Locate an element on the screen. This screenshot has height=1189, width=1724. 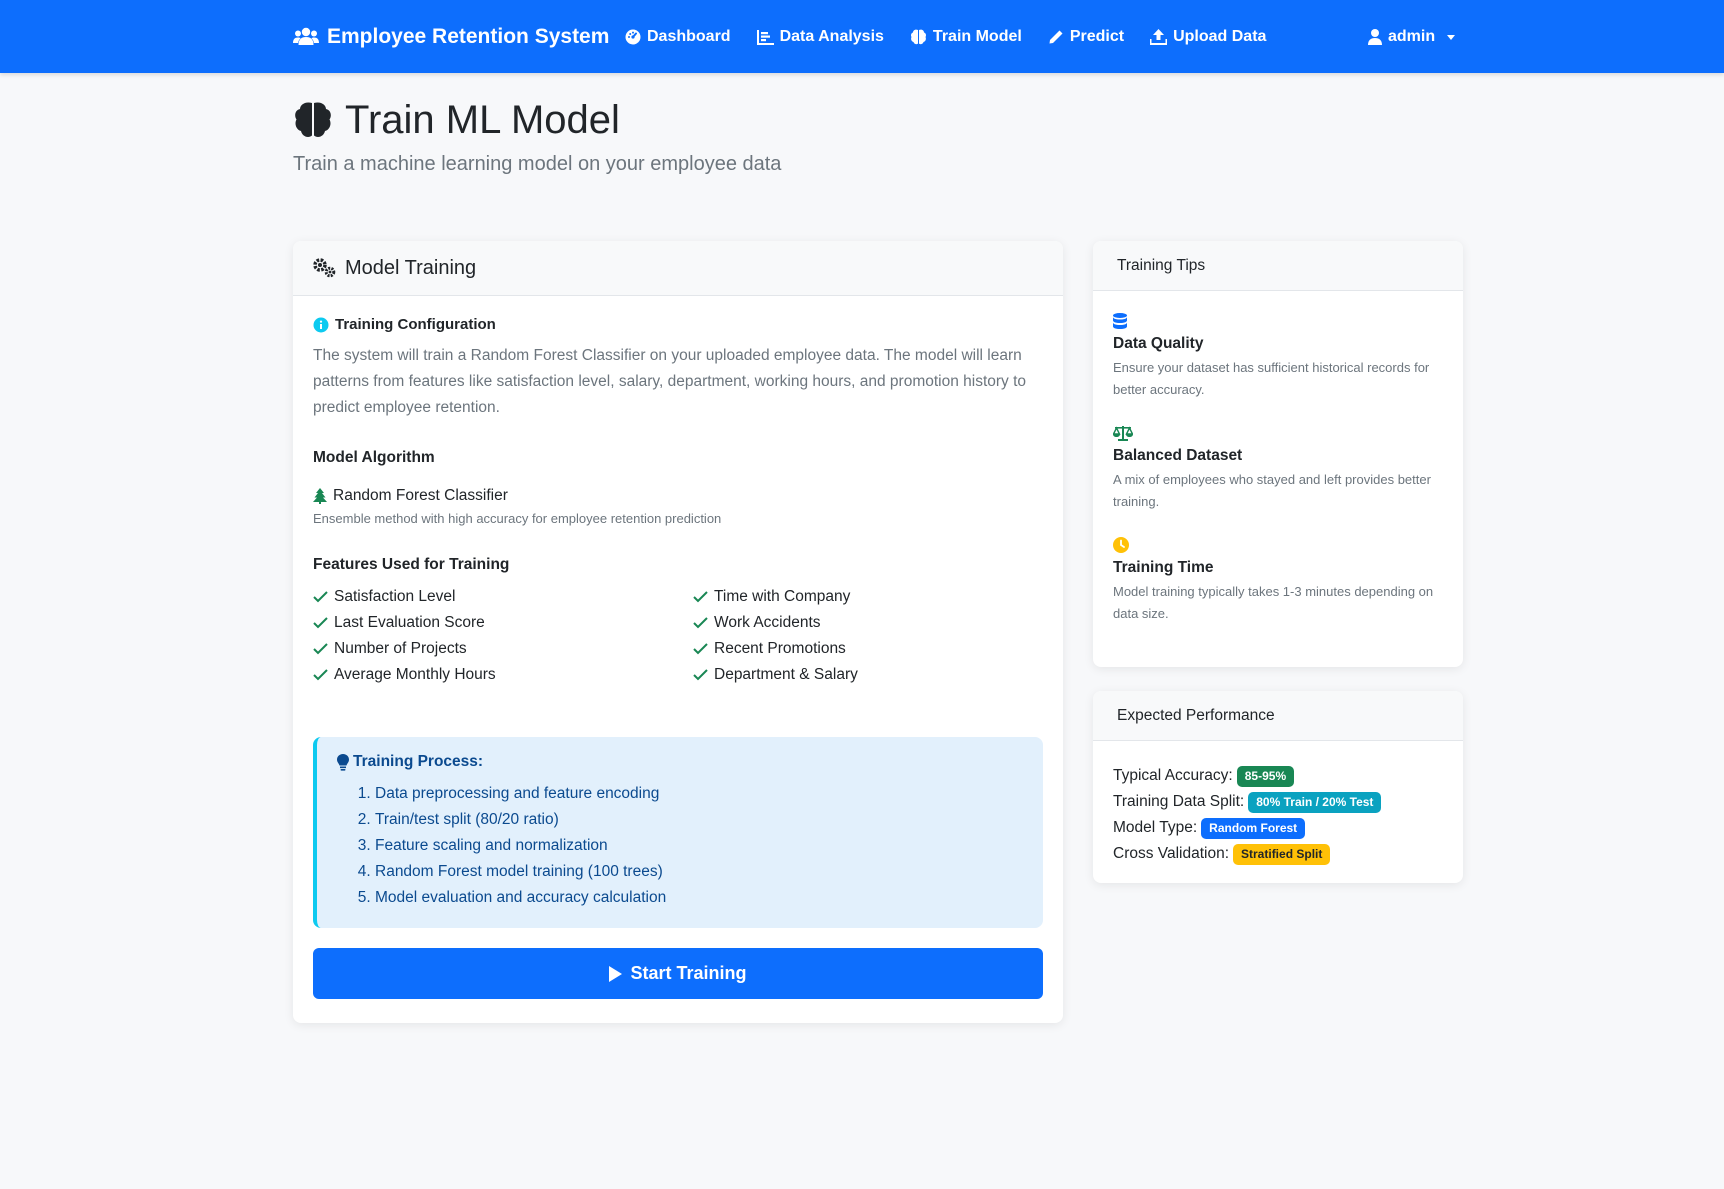
nav-upload-data: Upload Data is located at coordinates (1208, 37).